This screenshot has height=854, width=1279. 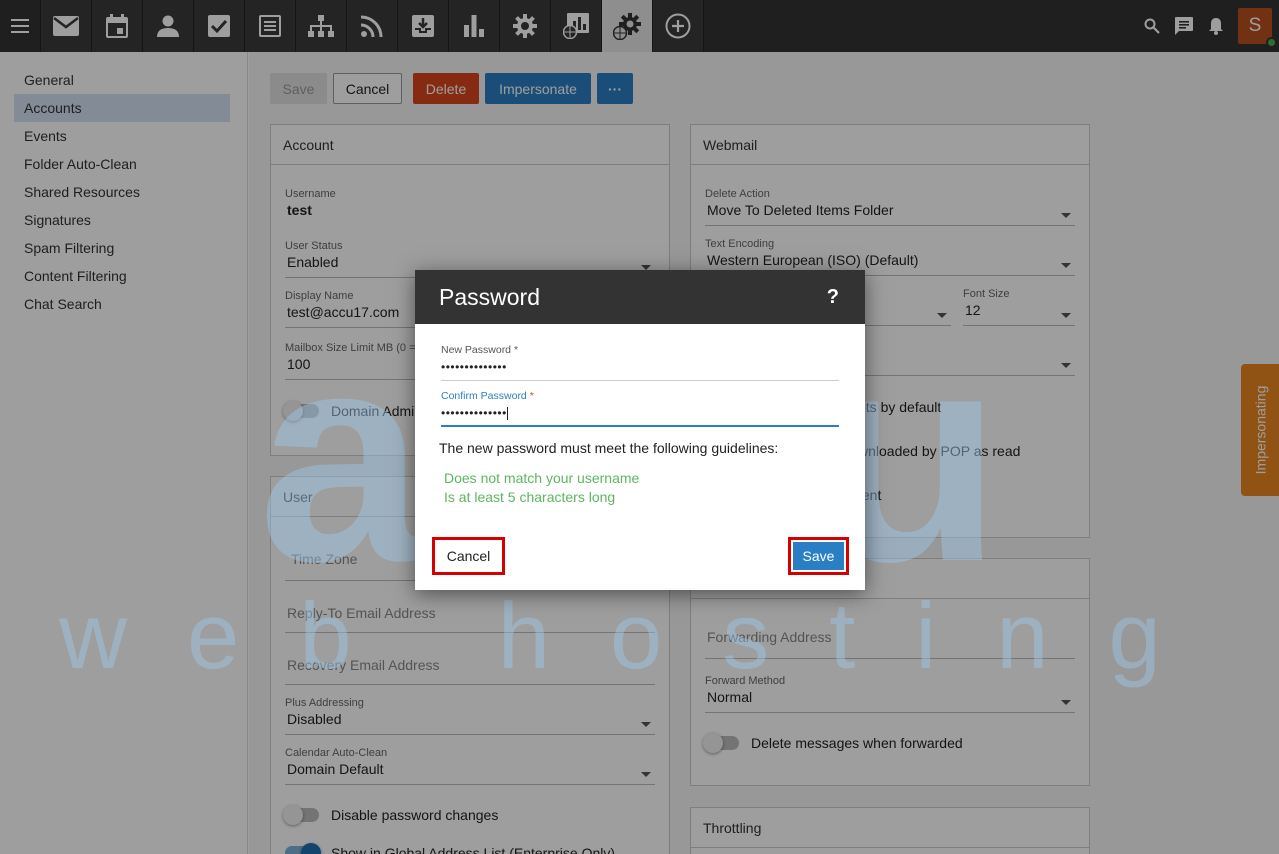 I want to click on confirm-password-label: Confirm Password *, so click(x=487, y=396).